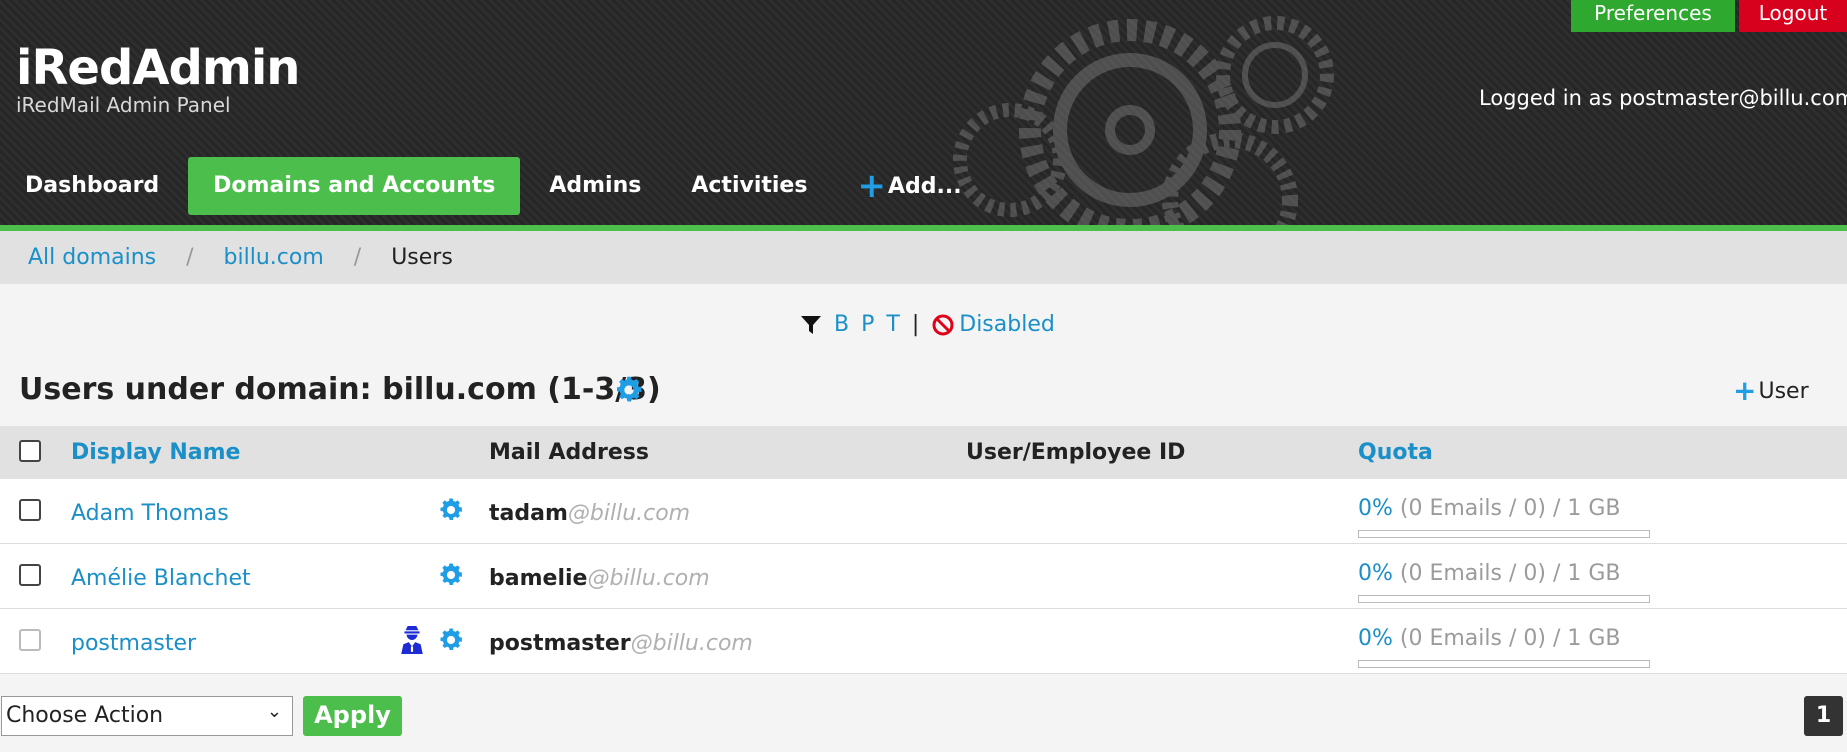 The image size is (1847, 752). Describe the element at coordinates (867, 324) in the screenshot. I see `filter-p: P` at that location.